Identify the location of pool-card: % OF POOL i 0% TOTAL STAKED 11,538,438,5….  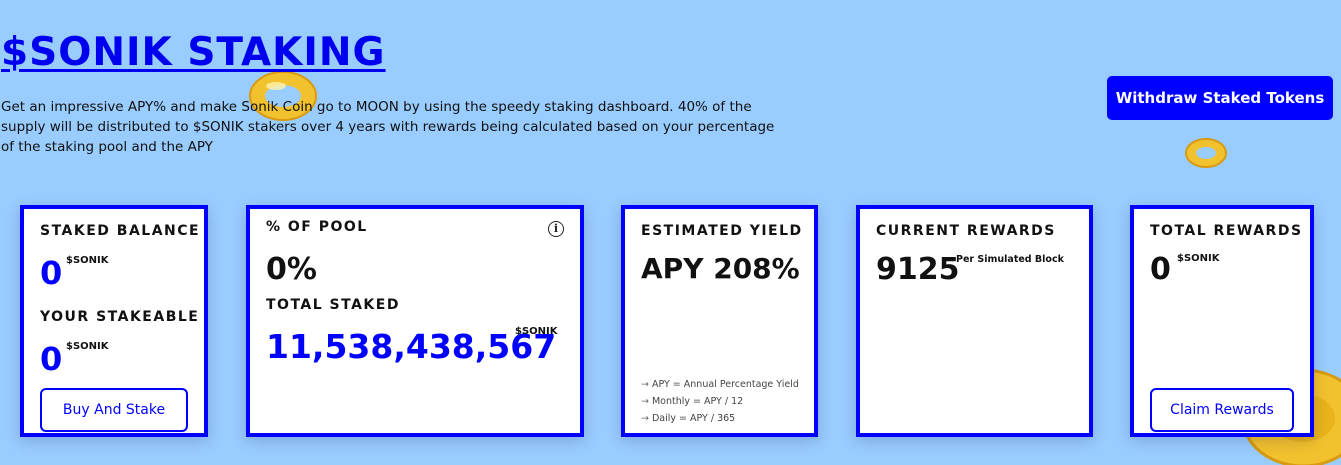
(415, 321).